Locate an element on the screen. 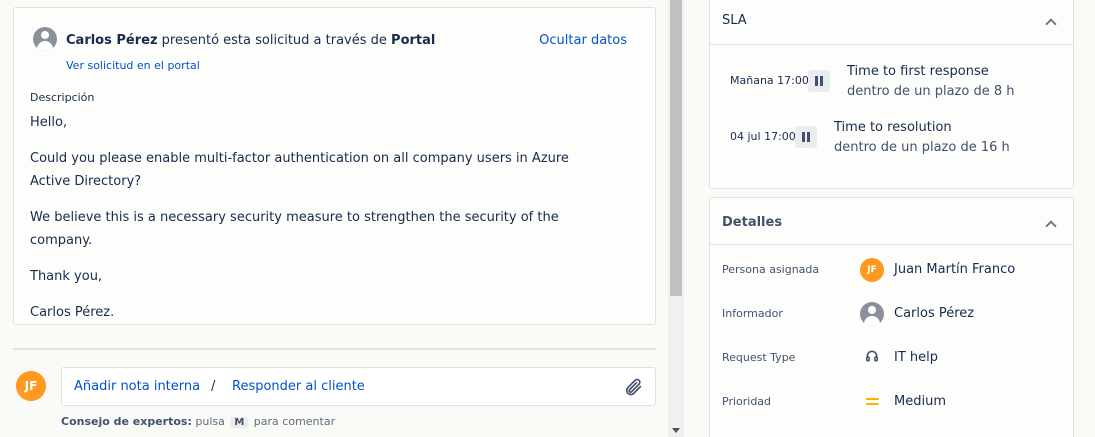  hide-data-link: Ocultar datos is located at coordinates (583, 40).